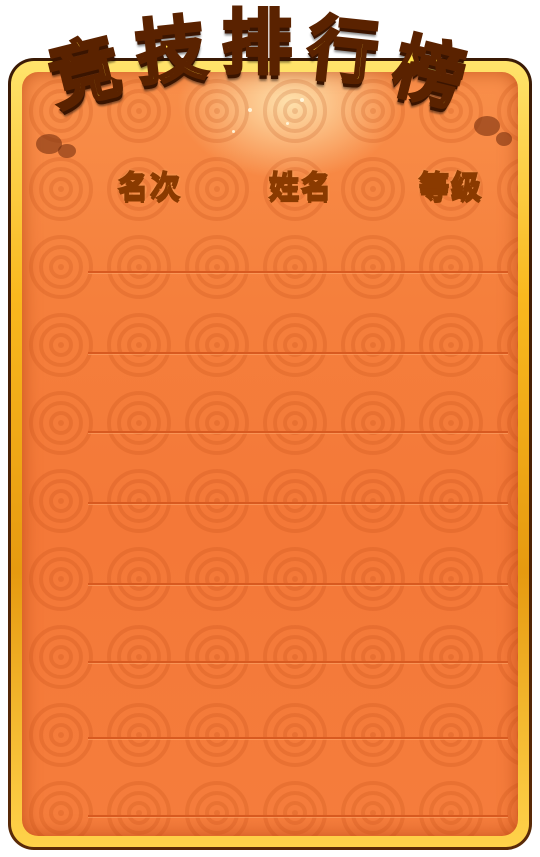  I want to click on leaderboard-title: 竞 技 排 行 榜, so click(270, 62).